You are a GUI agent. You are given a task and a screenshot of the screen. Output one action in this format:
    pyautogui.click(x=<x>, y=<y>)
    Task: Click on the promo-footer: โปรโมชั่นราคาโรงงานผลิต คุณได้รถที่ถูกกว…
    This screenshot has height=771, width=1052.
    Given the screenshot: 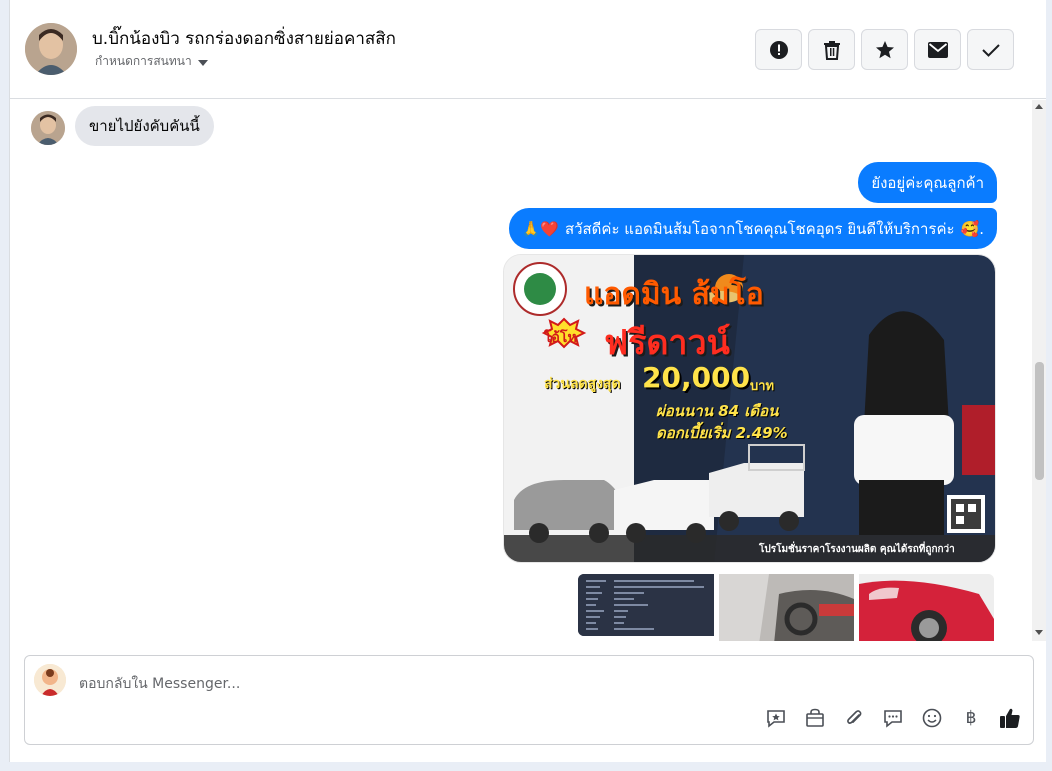 What is the action you would take?
    pyautogui.click(x=857, y=549)
    